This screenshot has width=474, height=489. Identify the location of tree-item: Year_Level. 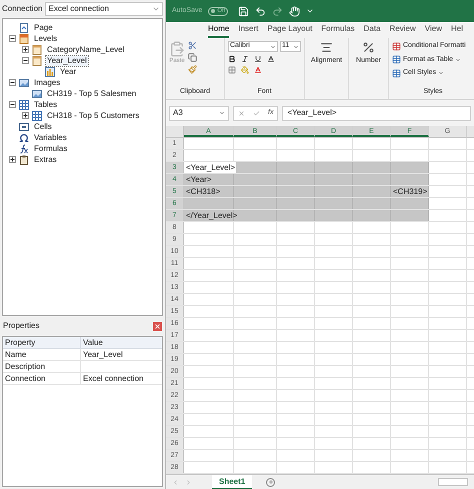
(67, 60).